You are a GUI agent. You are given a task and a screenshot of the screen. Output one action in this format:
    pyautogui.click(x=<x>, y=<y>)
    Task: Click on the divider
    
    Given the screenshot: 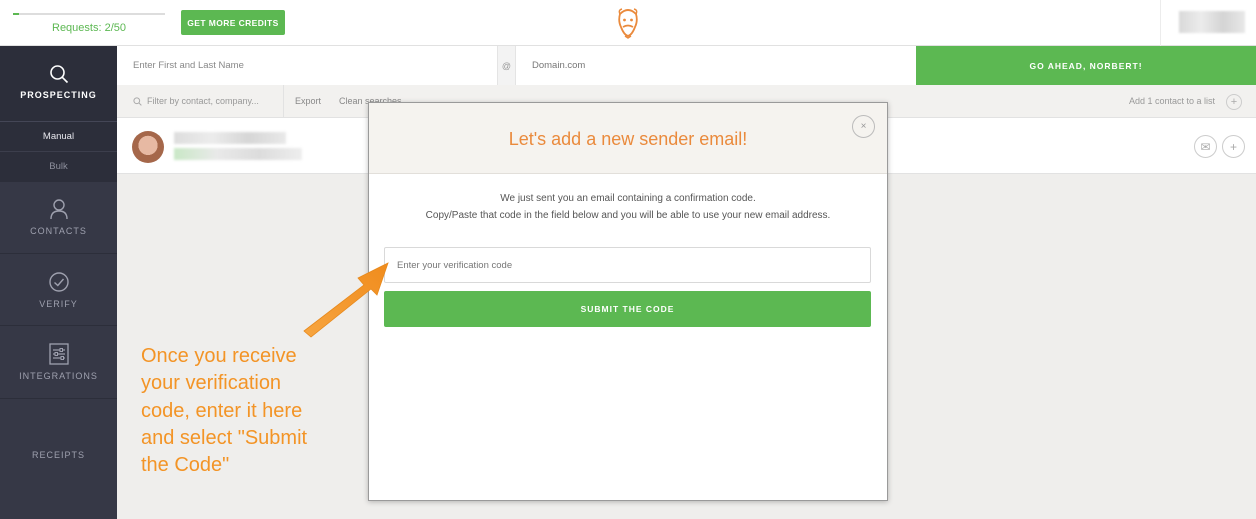 What is the action you would take?
    pyautogui.click(x=283, y=101)
    